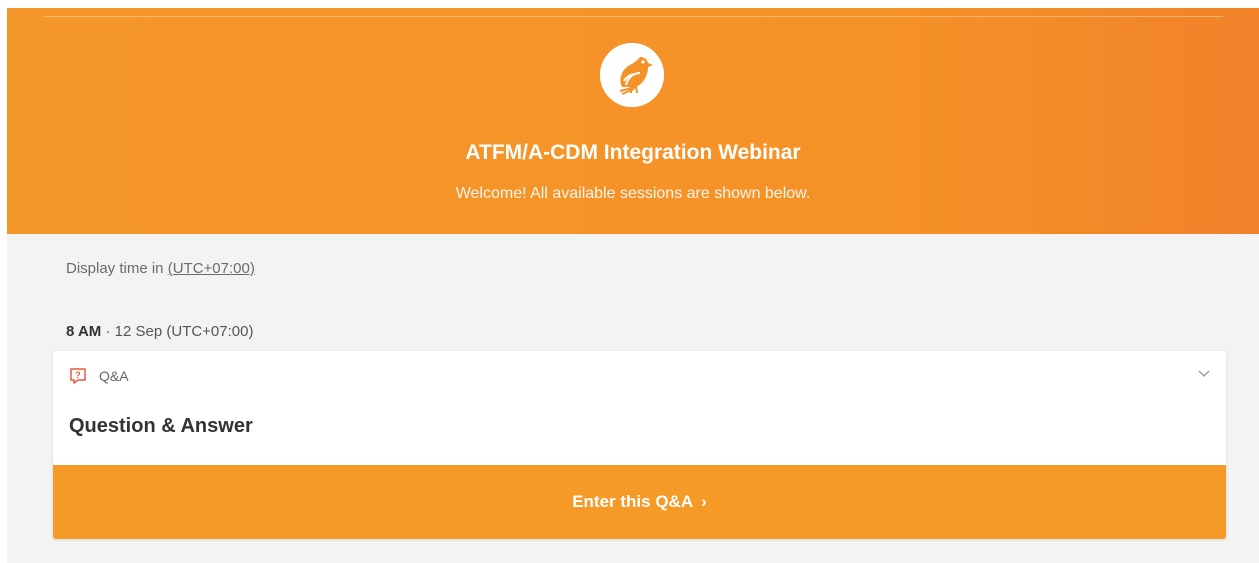 The image size is (1259, 563). I want to click on session-type-label: Q&A, so click(114, 376).